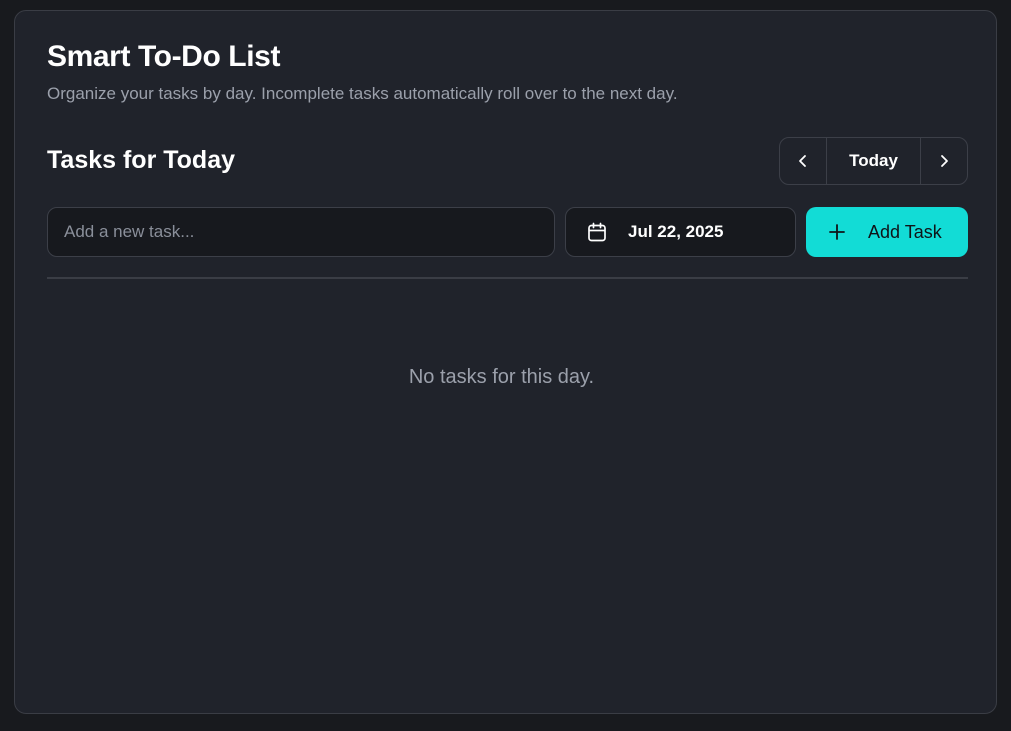 The height and width of the screenshot is (731, 1011). I want to click on next-day-button, so click(944, 161).